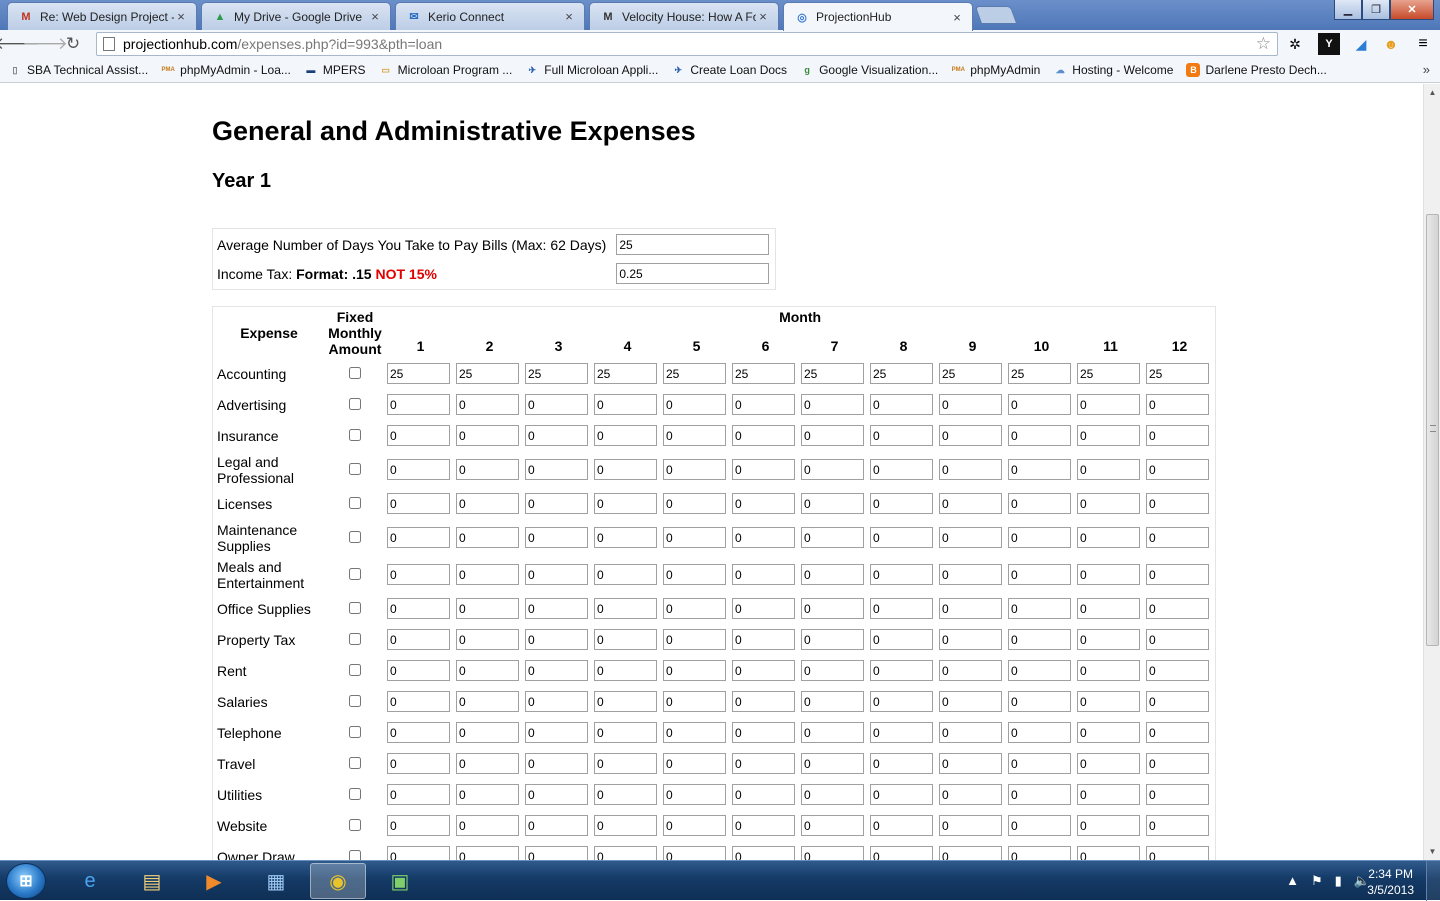 Image resolution: width=1440 pixels, height=901 pixels. I want to click on tab-google-drive: ▲ My Drive - Google Drive ×, so click(296, 16).